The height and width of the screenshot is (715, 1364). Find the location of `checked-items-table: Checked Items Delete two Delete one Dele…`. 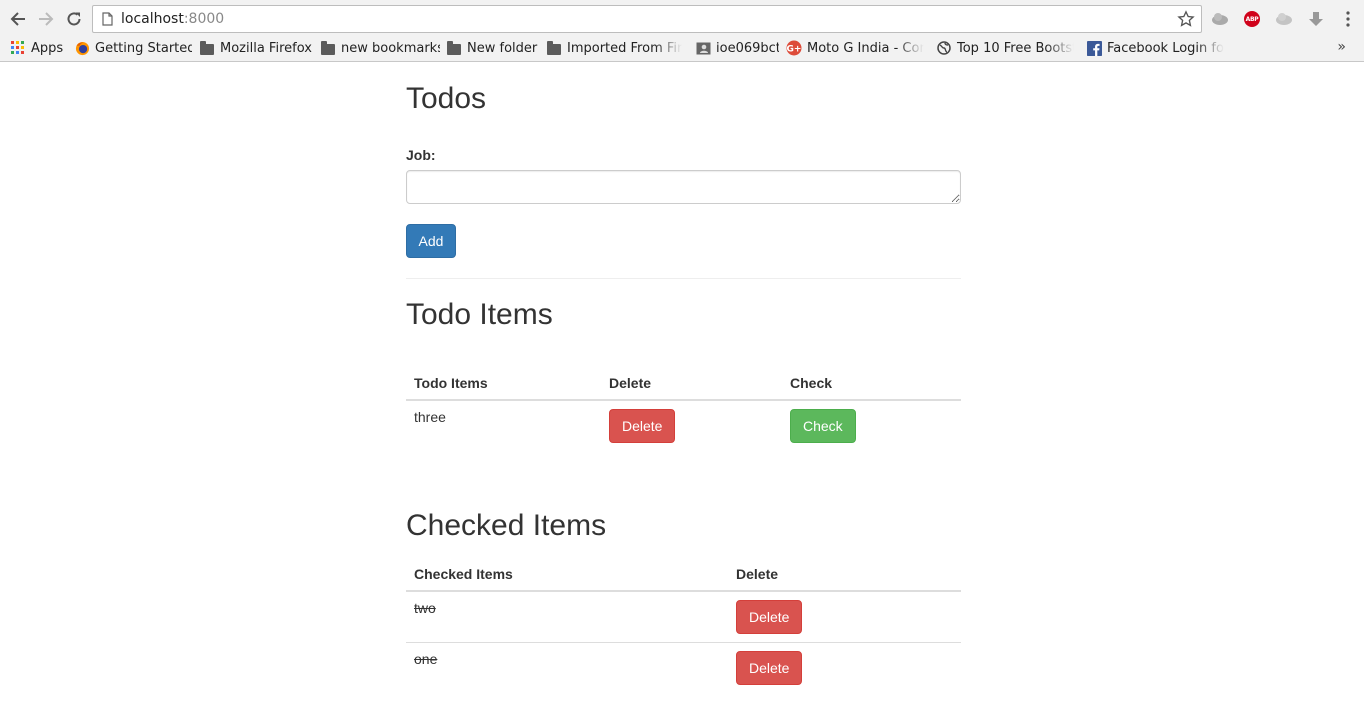

checked-items-table: Checked Items Delete two Delete one Dele… is located at coordinates (683, 623).